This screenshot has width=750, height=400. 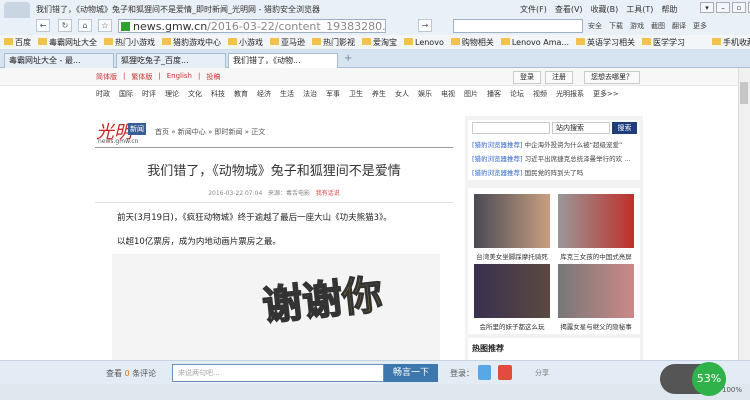 I want to click on scrollbar, so click(x=744, y=214).